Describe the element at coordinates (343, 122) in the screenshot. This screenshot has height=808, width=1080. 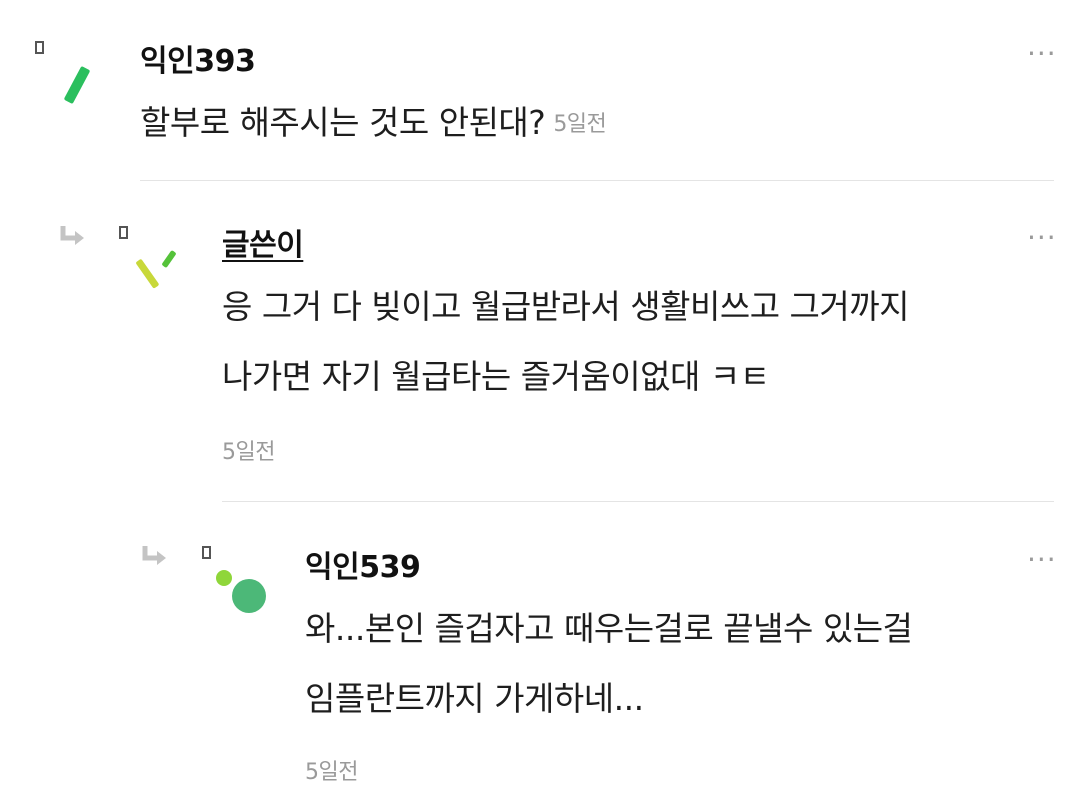
I see `comment-body-line: 할부로 해주시는 것도 안된대?` at that location.